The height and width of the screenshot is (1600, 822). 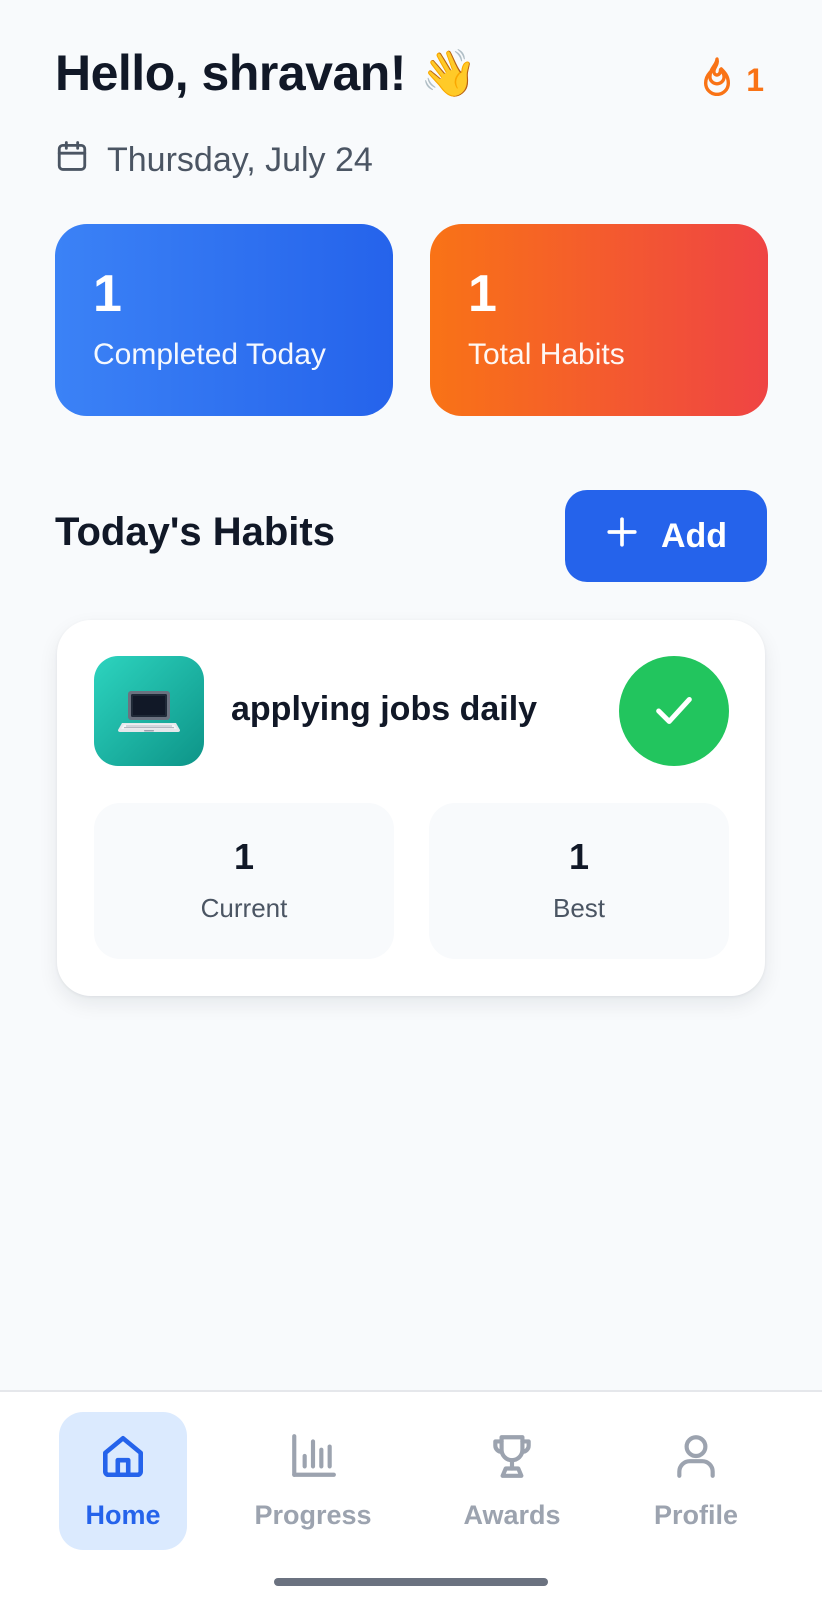 I want to click on current-streak-box: 1 Current, so click(x=244, y=881).